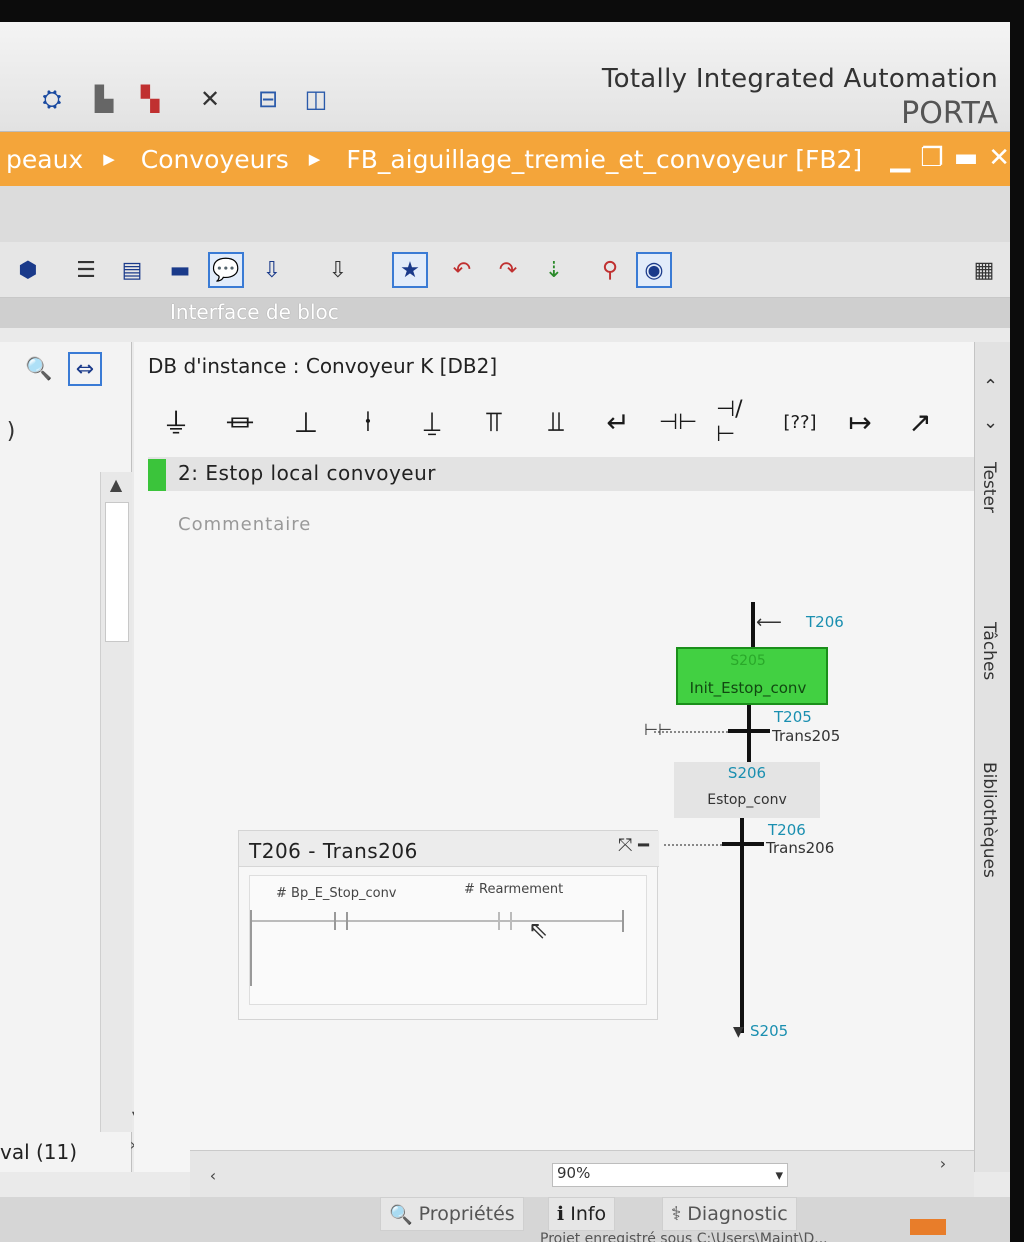  I want to click on restore-icon: ❐, so click(931, 158).